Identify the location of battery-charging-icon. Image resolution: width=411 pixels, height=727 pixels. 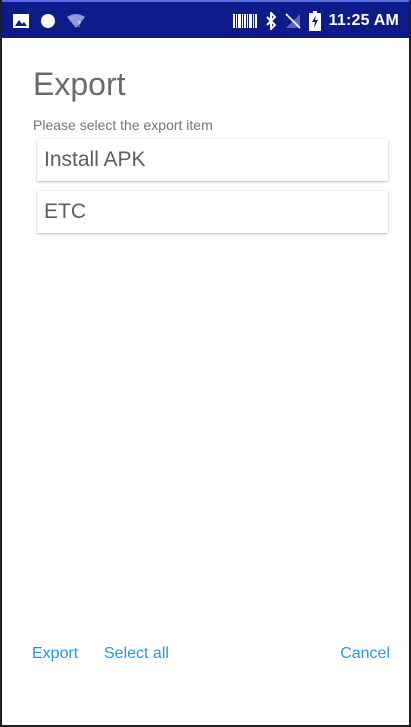
(314, 21).